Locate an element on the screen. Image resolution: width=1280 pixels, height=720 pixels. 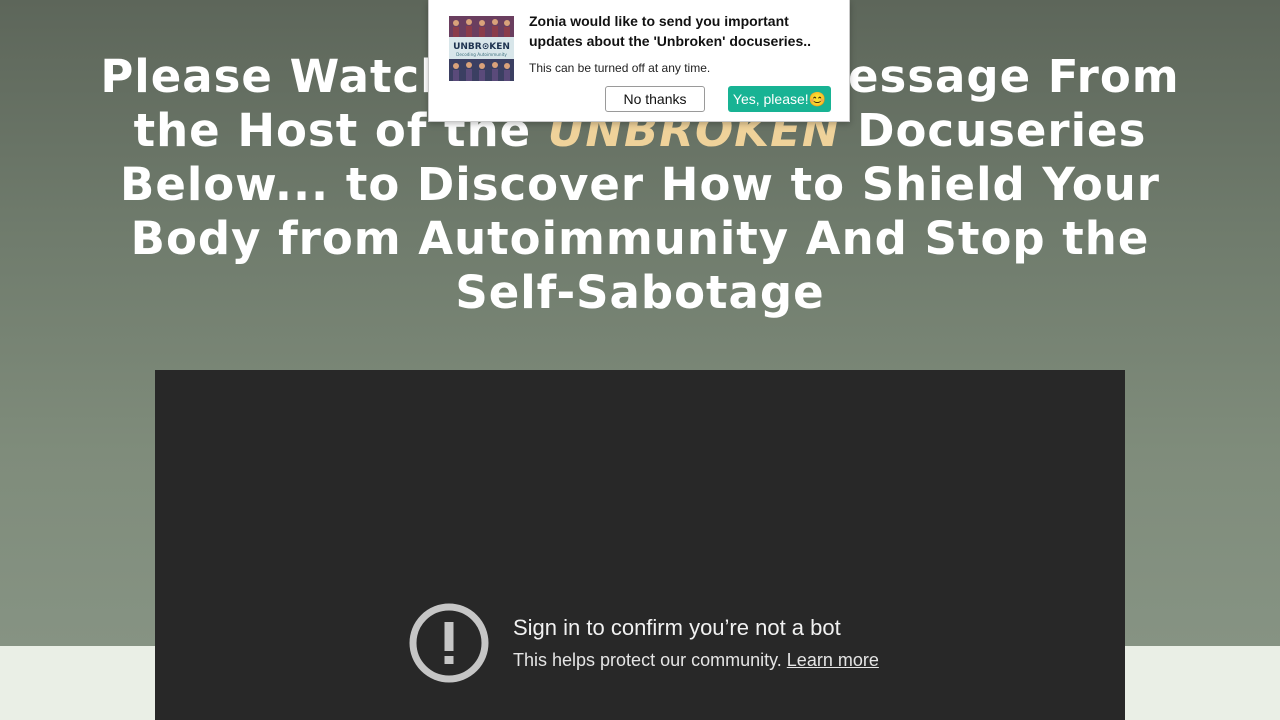
unbroken-thumbnail: UNBR⊙KEN Decoding Autoimmunity is located at coordinates (481, 48).